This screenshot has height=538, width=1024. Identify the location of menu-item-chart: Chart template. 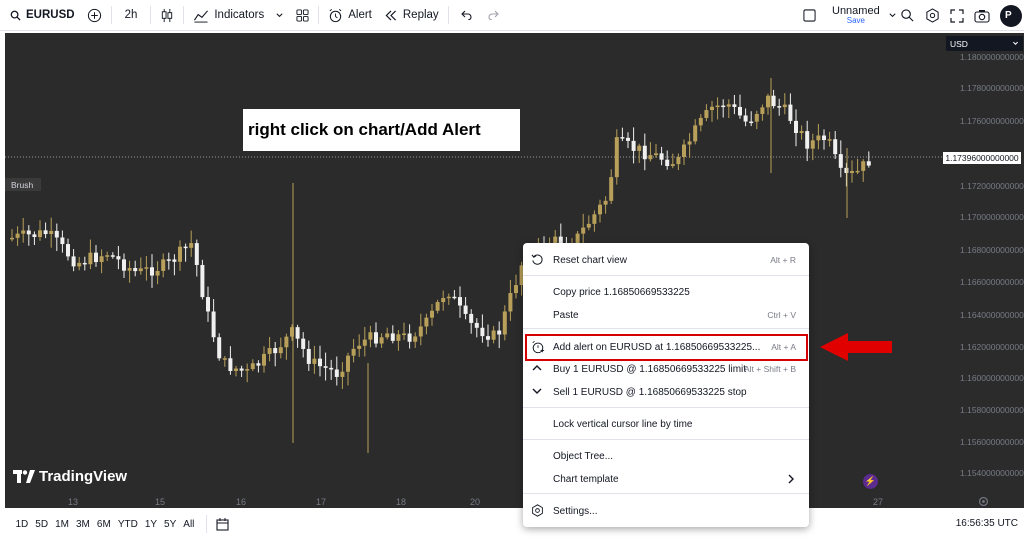
(666, 479).